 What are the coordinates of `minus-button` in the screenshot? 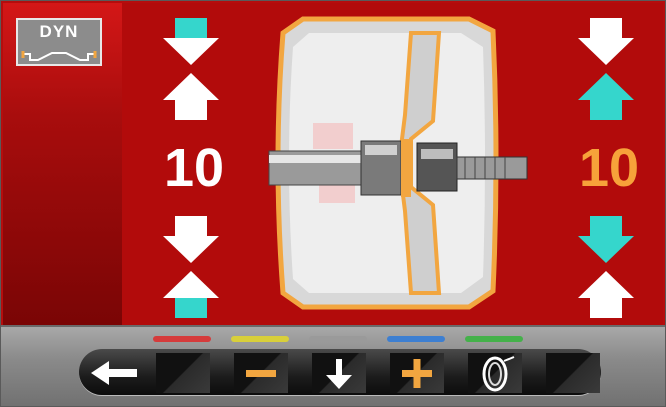 It's located at (261, 373).